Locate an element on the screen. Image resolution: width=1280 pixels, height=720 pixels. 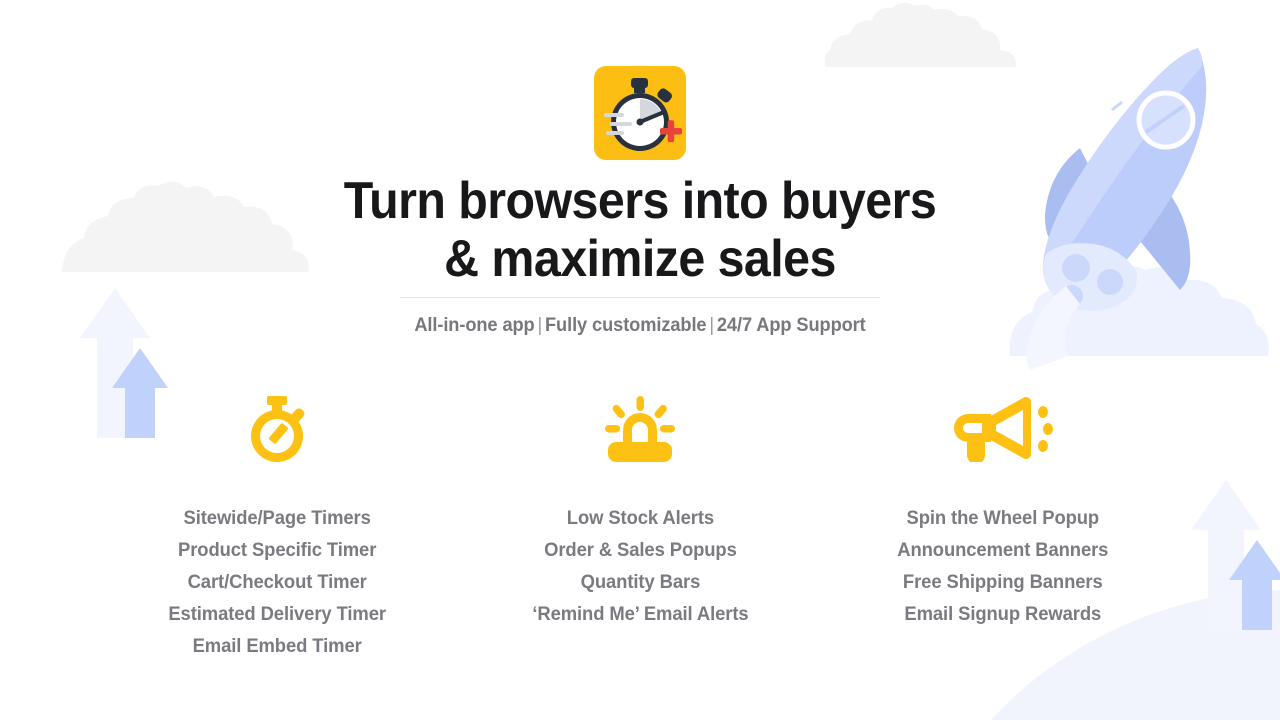
stopwatch-app-icon is located at coordinates (640, 113).